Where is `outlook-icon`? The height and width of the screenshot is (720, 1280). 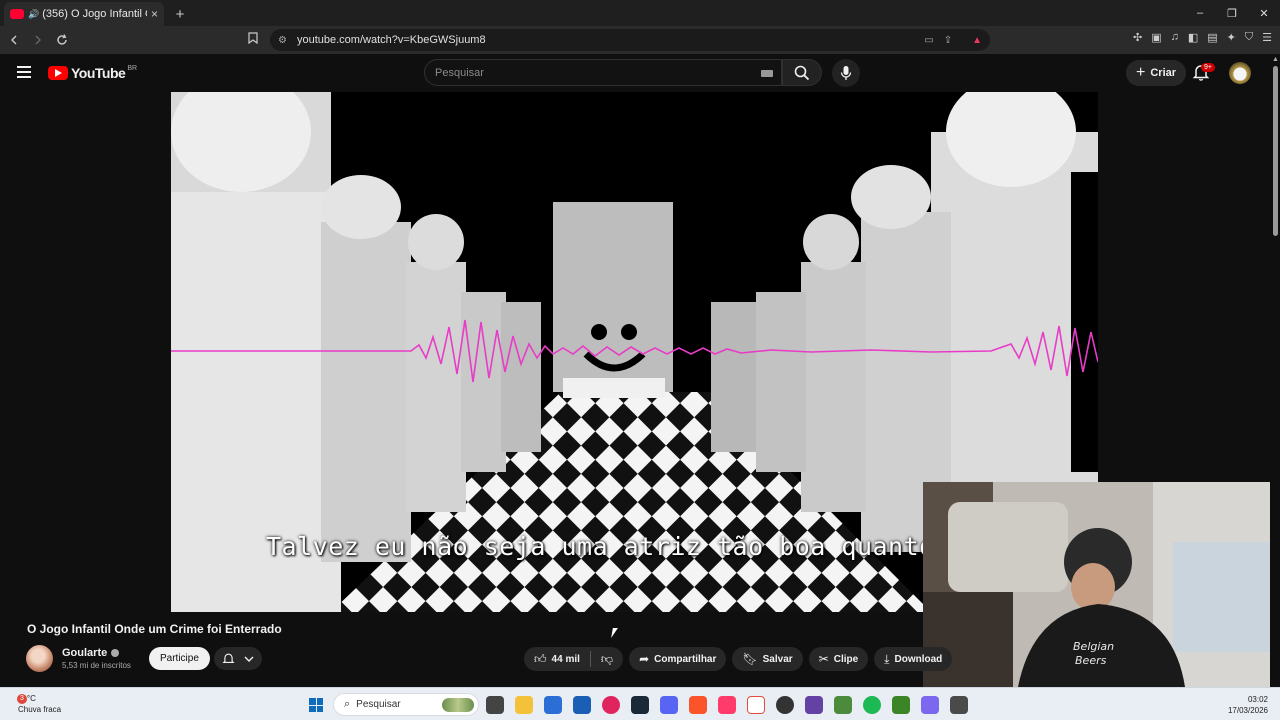 outlook-icon is located at coordinates (582, 705).